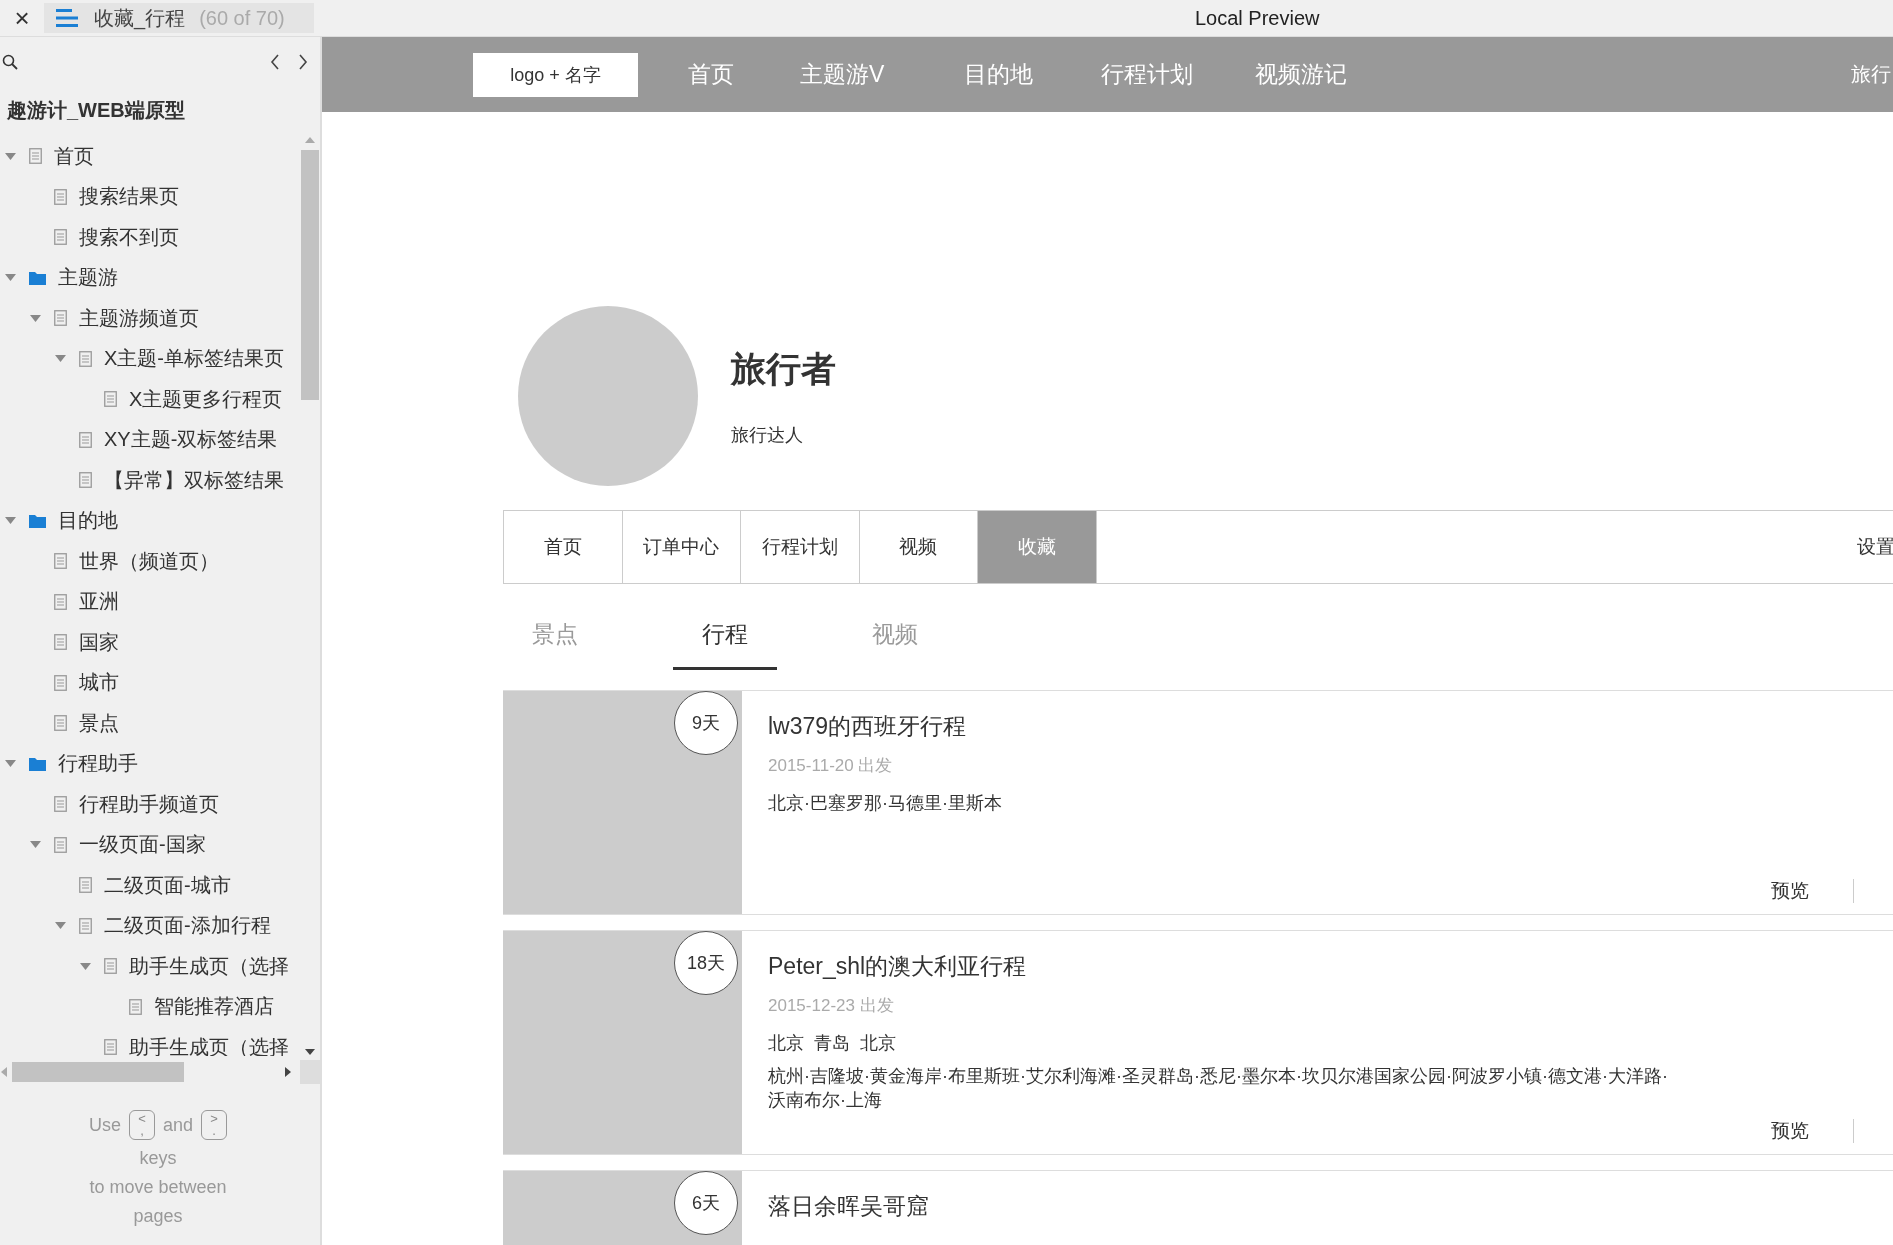 The width and height of the screenshot is (1893, 1245). What do you see at coordinates (1218, 1088) in the screenshot?
I see `route-text: 杭州·吉隆坡·黄金海岸·布里斯班·艾尔利海滩·圣灵群岛·悉尼·墨尔本·坎贝尔港国家公园·阿波罗小镇·德文港·大洋路·沃南布尔·上海` at bounding box center [1218, 1088].